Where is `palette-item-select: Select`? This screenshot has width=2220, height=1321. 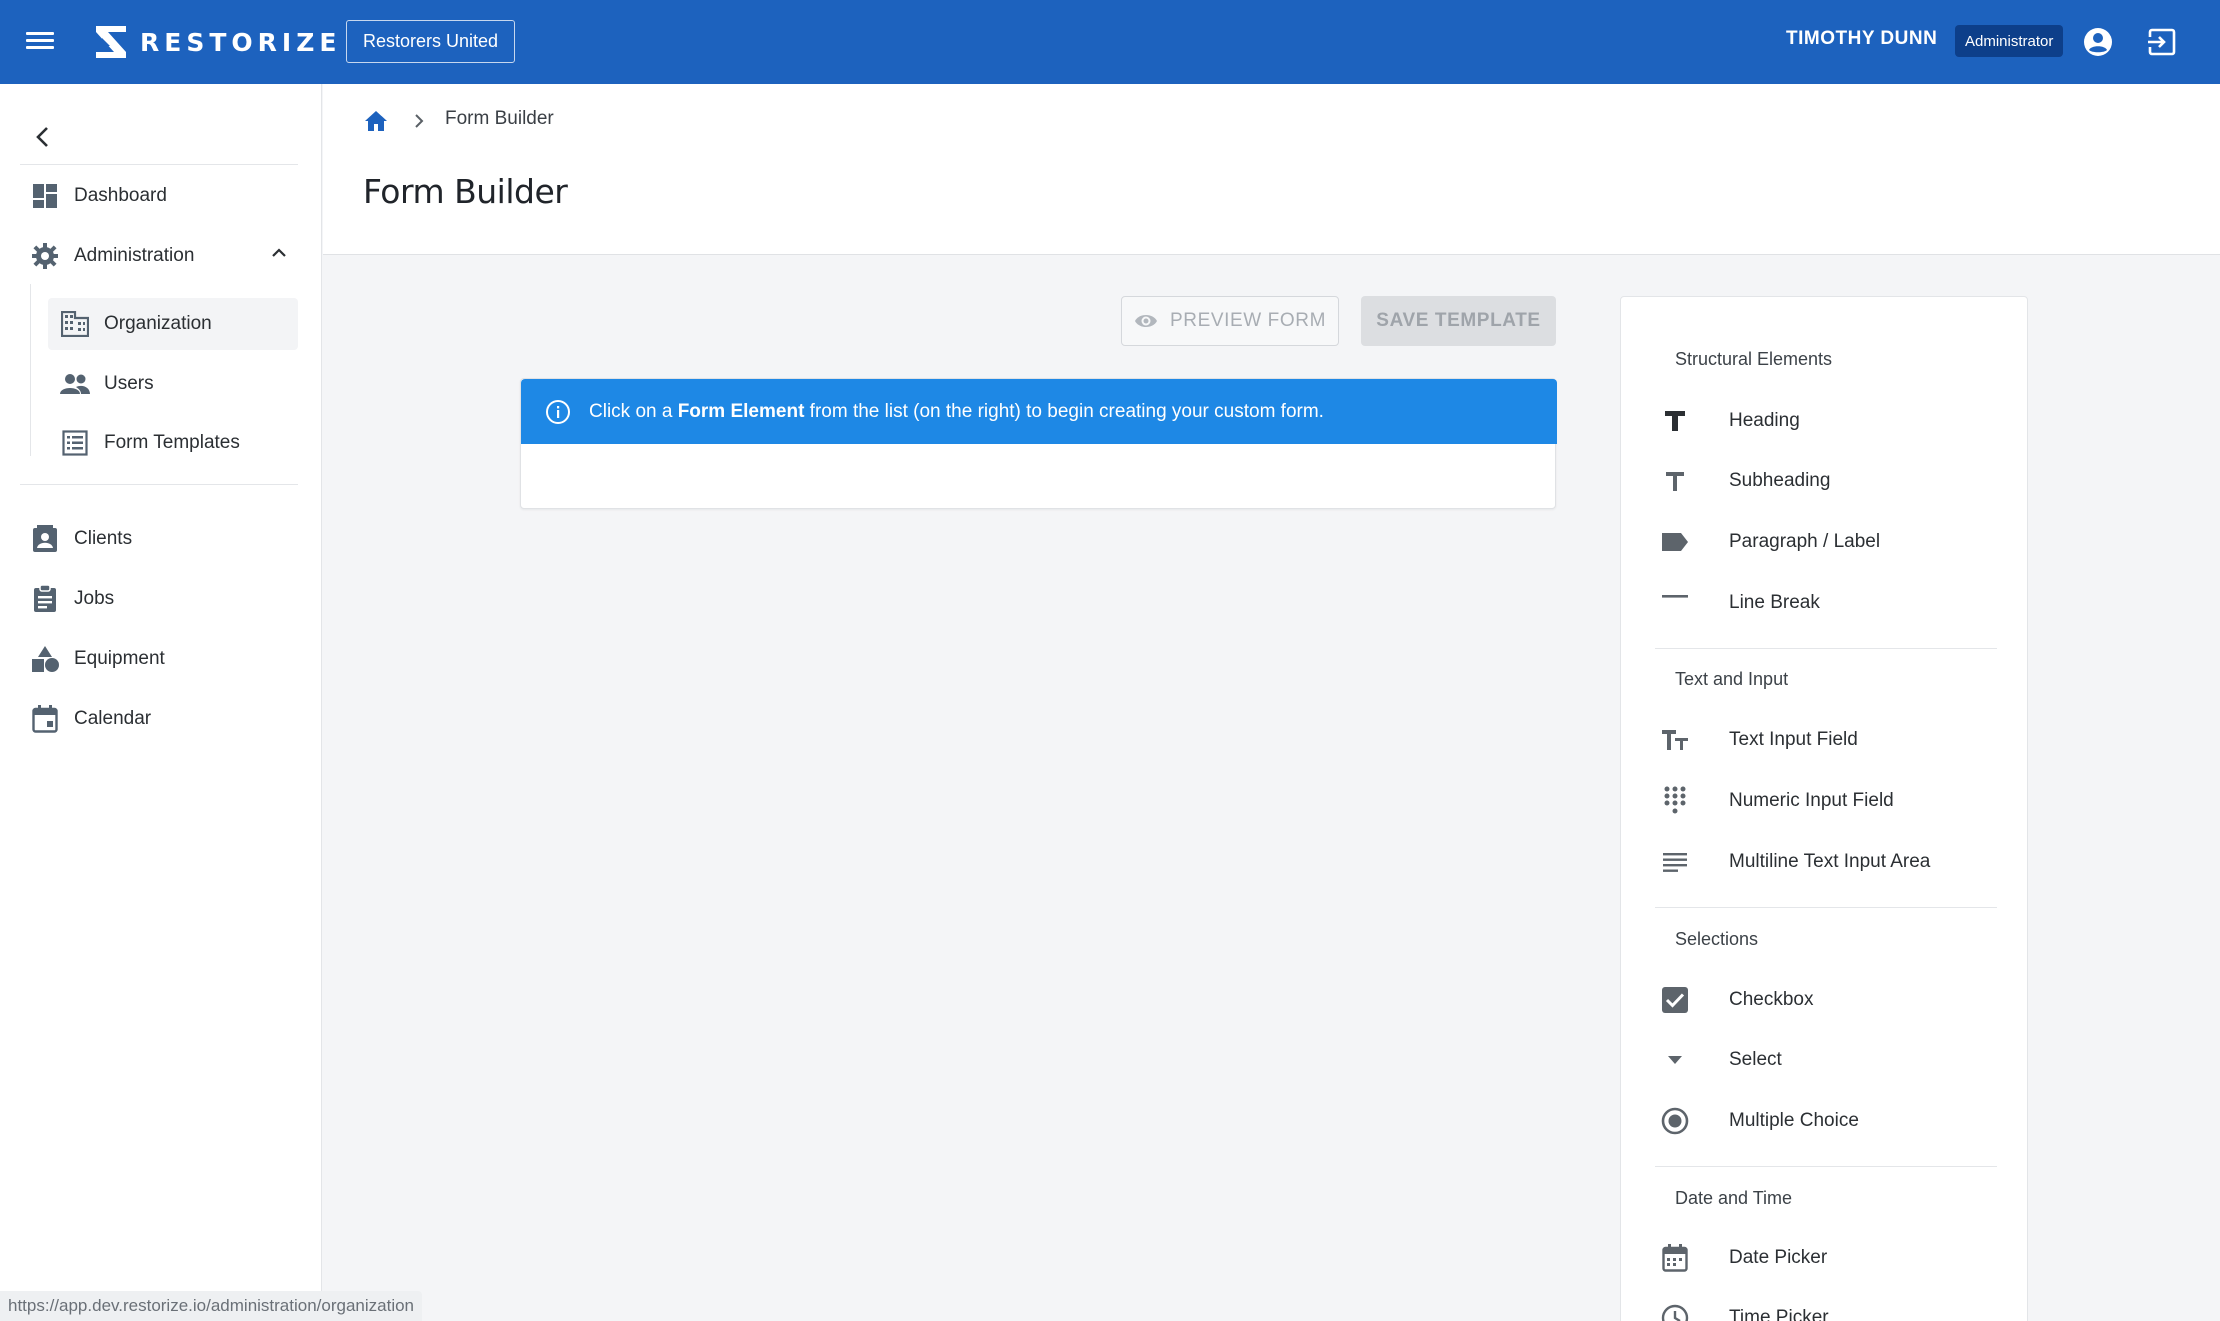 palette-item-select: Select is located at coordinates (1825, 1060).